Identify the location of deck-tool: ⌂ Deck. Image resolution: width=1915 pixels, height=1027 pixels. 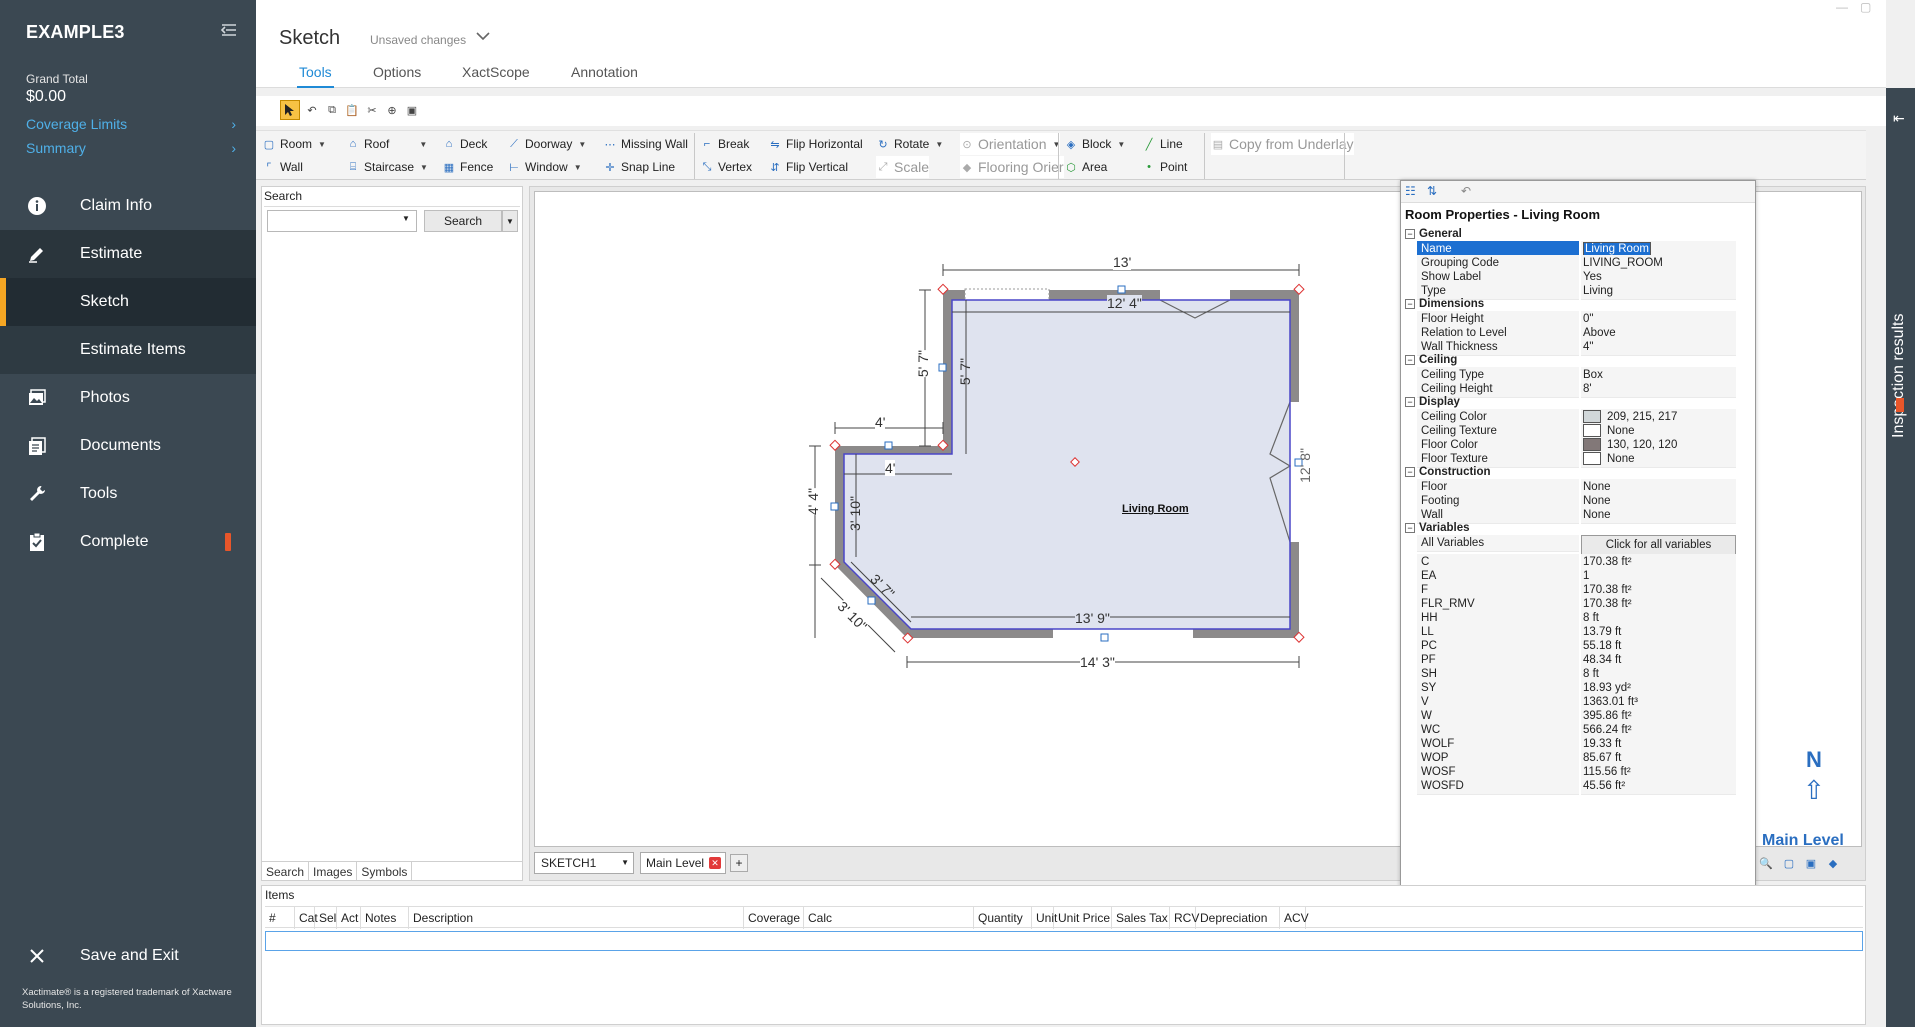
(465, 144).